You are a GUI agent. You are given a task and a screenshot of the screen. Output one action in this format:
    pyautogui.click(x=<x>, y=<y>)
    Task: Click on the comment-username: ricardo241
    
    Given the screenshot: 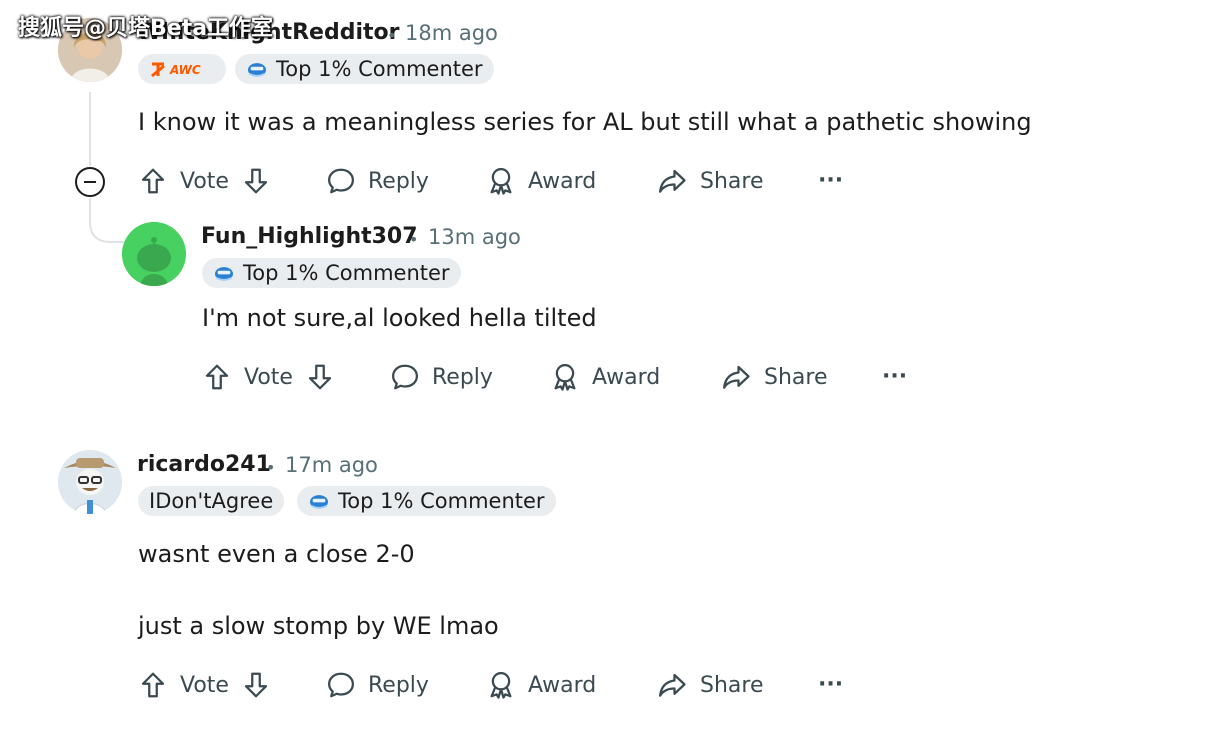 What is the action you would take?
    pyautogui.click(x=204, y=464)
    